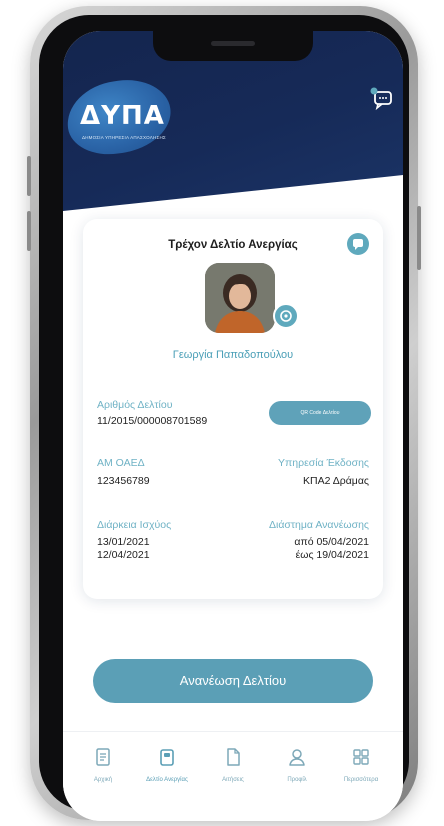  Describe the element at coordinates (122, 116) in the screenshot. I see `app-logo: ΔΥΠΑ` at that location.